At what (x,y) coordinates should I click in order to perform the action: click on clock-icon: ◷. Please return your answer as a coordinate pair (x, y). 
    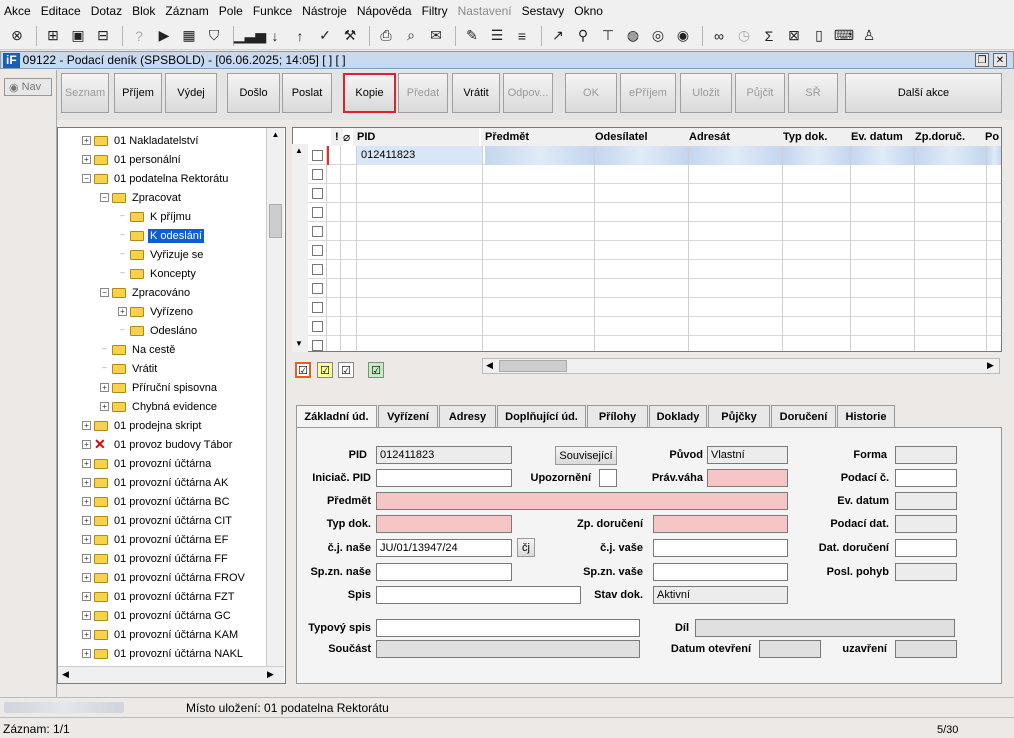
    Looking at the image, I should click on (744, 36).